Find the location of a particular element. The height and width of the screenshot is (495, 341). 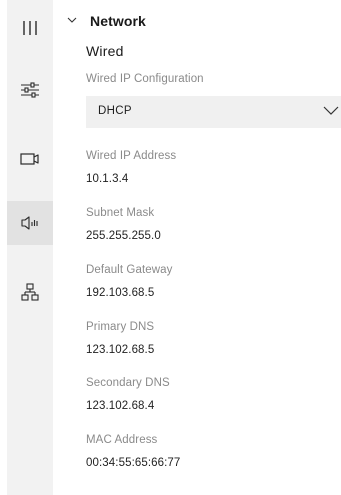

video-camera-icon is located at coordinates (29, 159).